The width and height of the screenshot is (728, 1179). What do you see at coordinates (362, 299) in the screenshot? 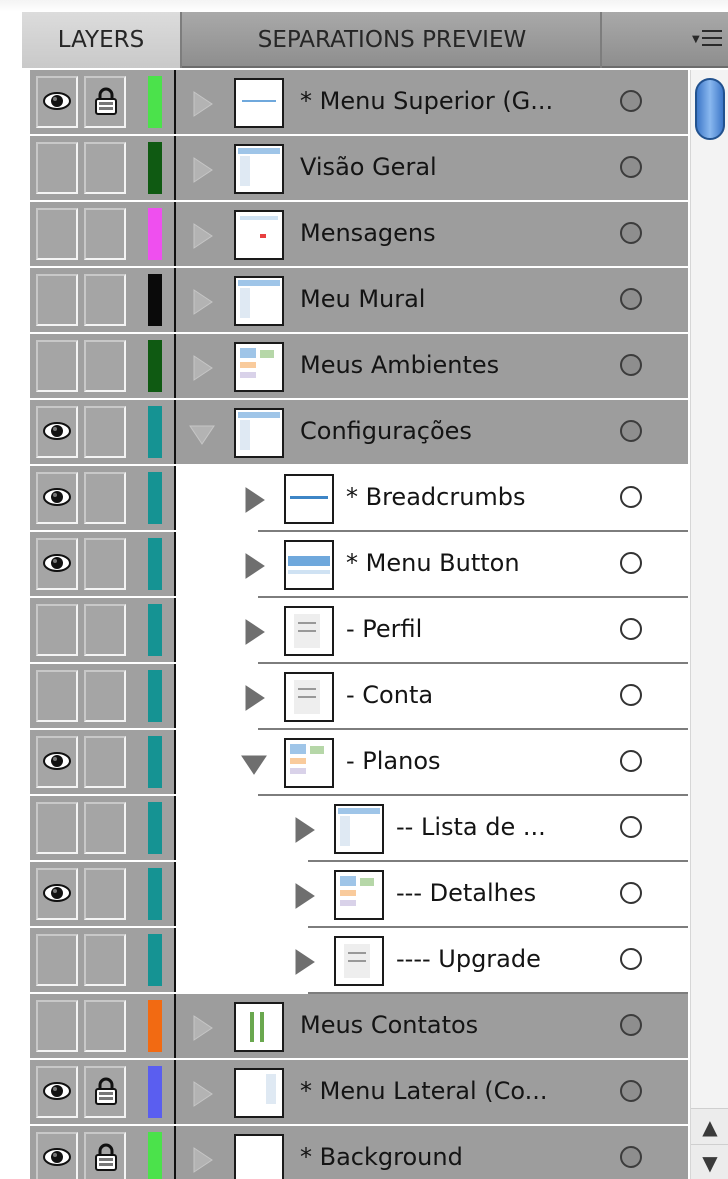
I see `layer-name: Meu Mural` at bounding box center [362, 299].